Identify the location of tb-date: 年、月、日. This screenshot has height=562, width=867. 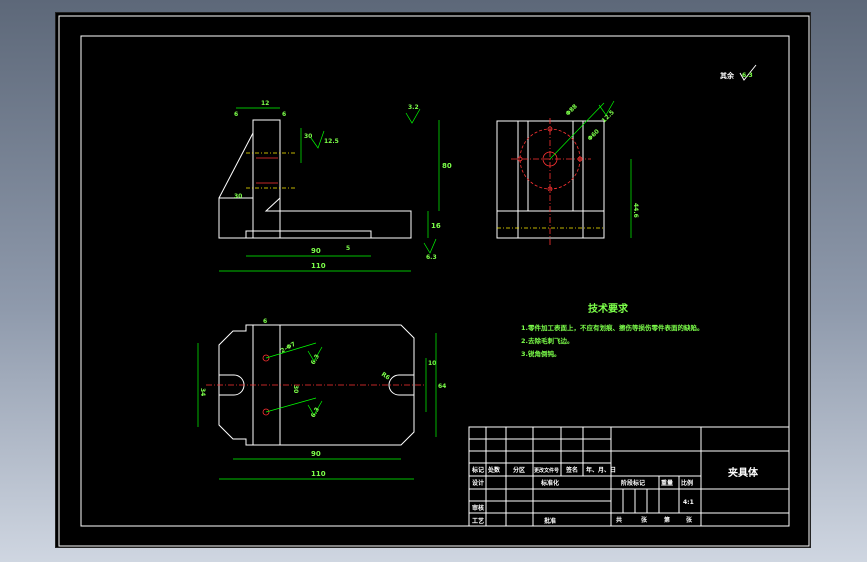
(601, 470).